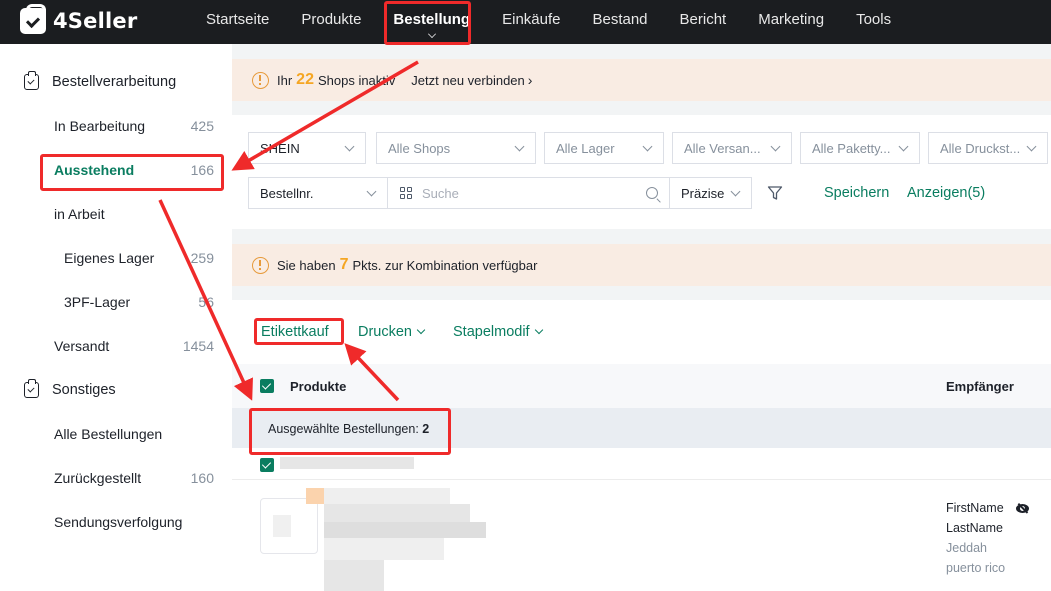 The image size is (1051, 591). Describe the element at coordinates (652, 193) in the screenshot. I see `search-icon` at that location.